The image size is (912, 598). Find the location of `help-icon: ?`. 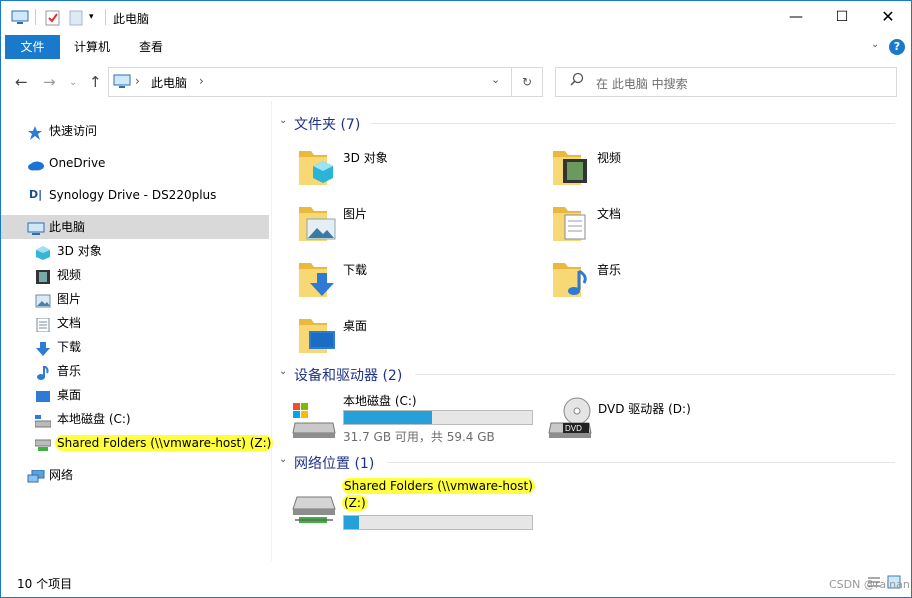

help-icon: ? is located at coordinates (897, 47).